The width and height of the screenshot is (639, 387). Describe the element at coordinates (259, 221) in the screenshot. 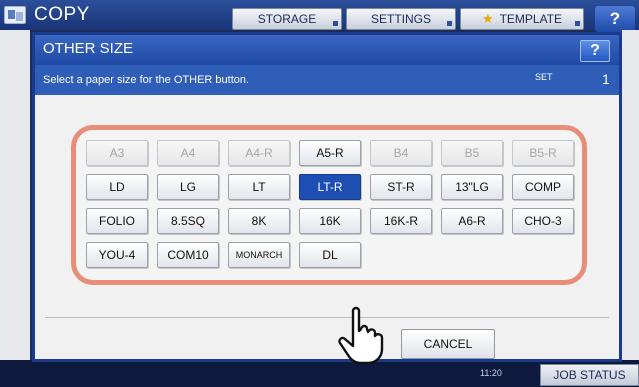

I see `paper-size-8k-button: 8K` at that location.